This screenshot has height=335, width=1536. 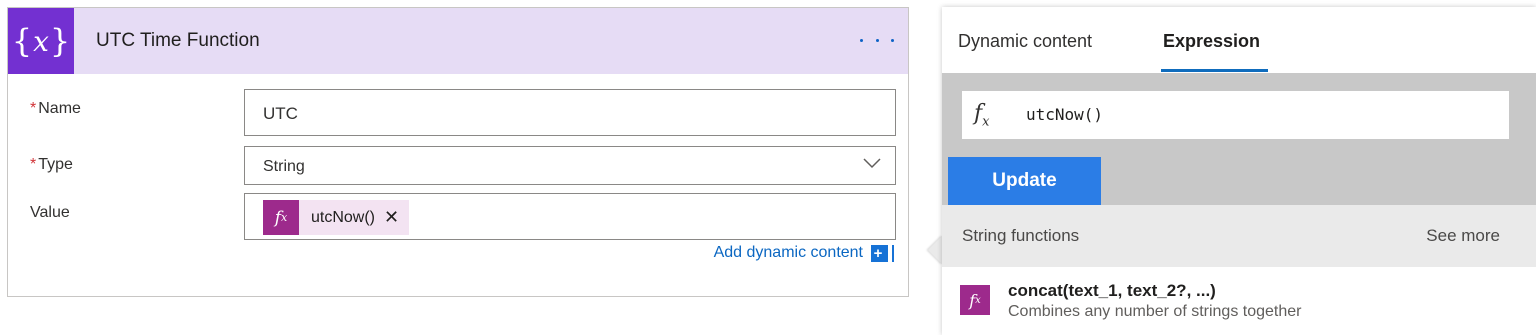 I want to click on add-dynamic-content-label: Add dynamic content, so click(x=788, y=252).